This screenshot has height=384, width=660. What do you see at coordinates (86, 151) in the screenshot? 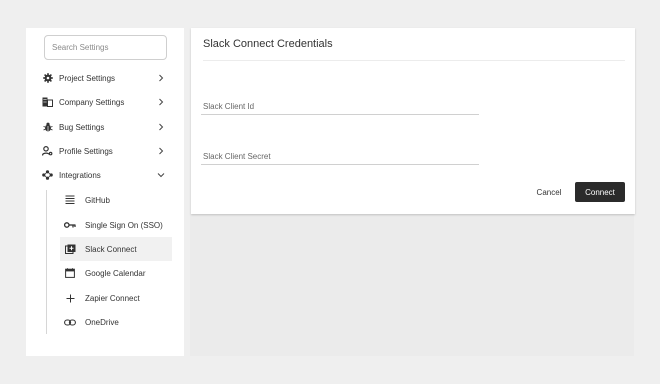
I see `sidebar-item-label: Profile Settings` at bounding box center [86, 151].